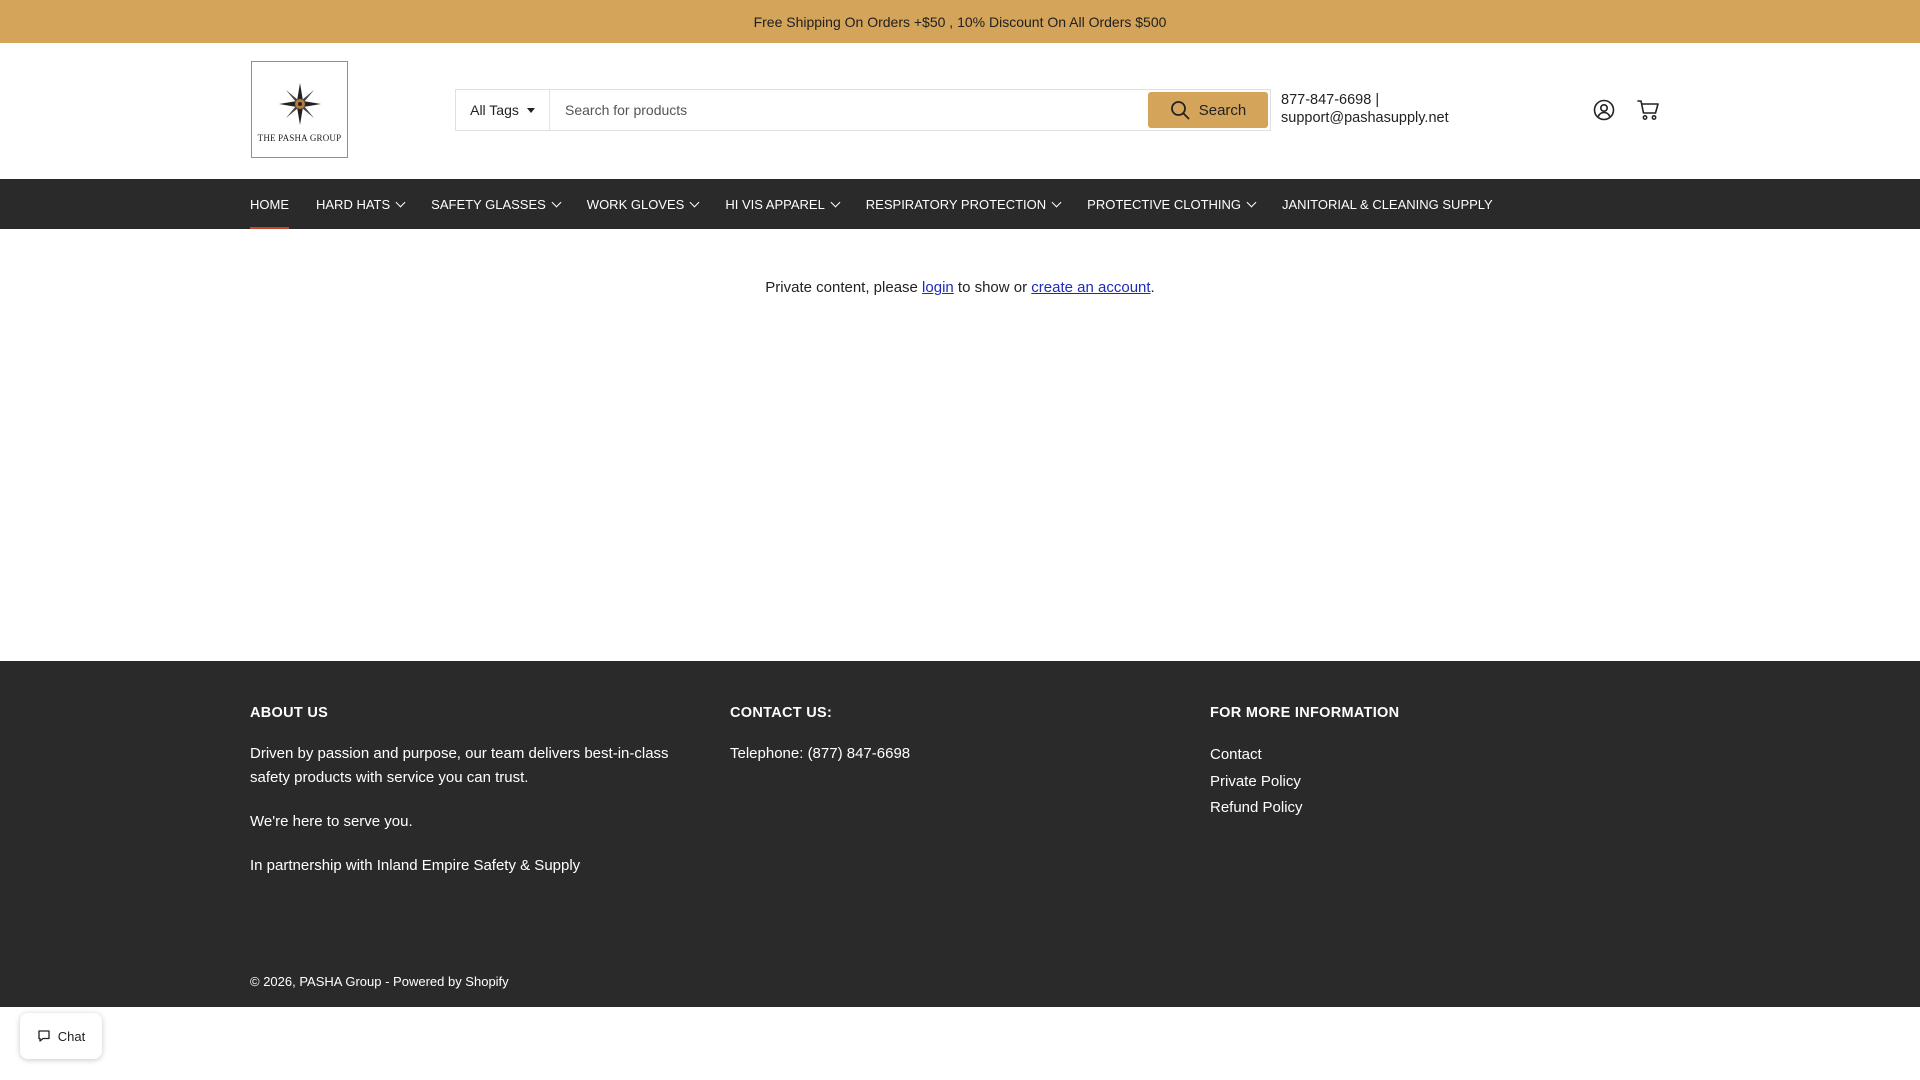 The image size is (1920, 1080). I want to click on nav-item-janitorial-and-cleaning-supply: JANITORIAL & CLEANING SUPPLY, so click(1387, 204).